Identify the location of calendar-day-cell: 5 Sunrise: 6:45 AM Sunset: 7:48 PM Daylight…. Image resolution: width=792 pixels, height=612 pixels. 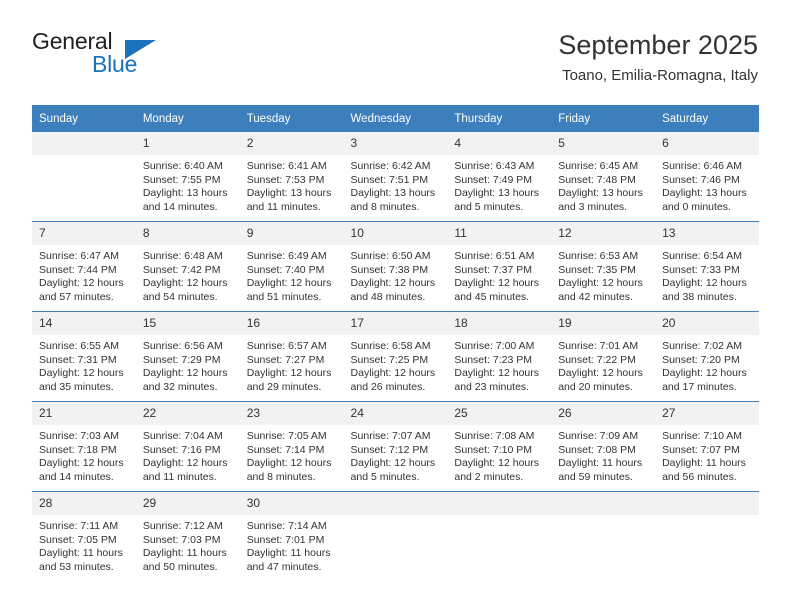
(603, 177).